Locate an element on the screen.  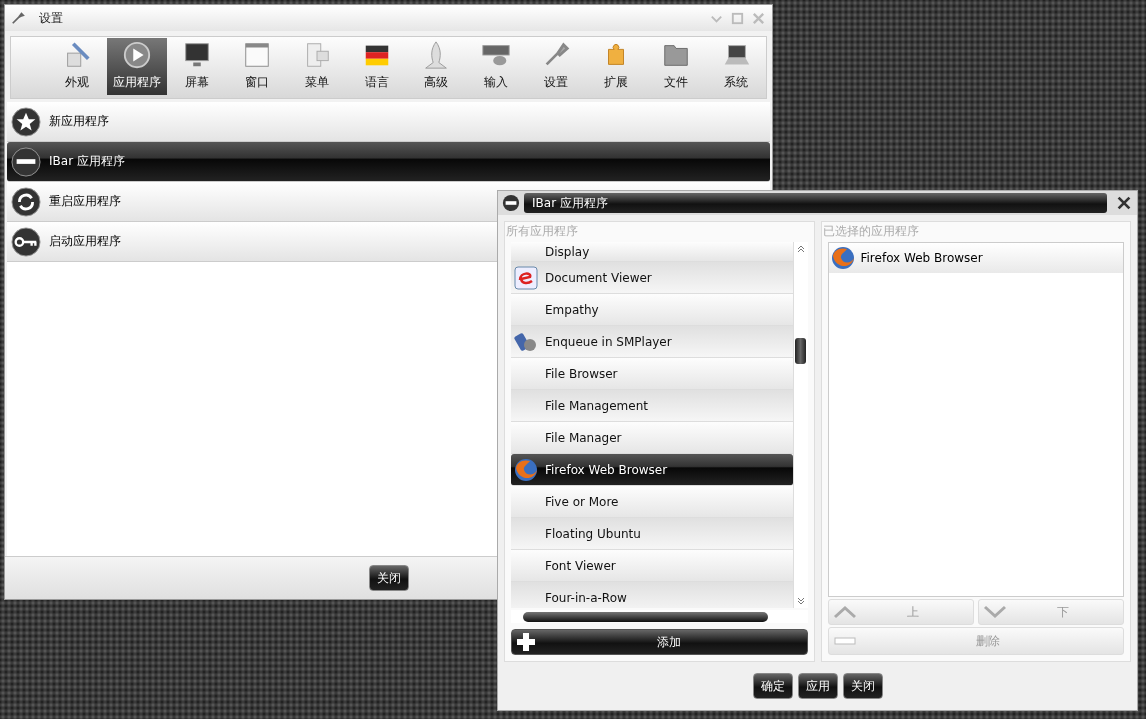
toolbar-icon is located at coordinates (136, 55).